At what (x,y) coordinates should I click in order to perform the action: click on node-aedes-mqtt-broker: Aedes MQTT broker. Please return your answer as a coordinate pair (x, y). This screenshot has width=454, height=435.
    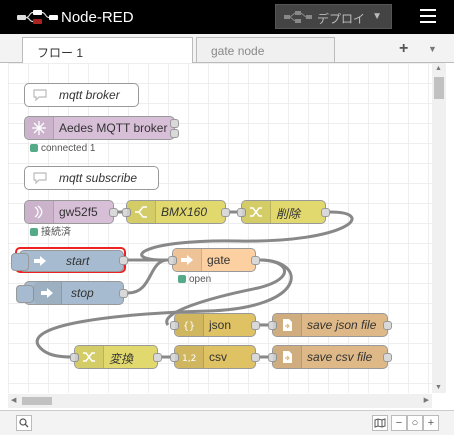
    Looking at the image, I should click on (101, 128).